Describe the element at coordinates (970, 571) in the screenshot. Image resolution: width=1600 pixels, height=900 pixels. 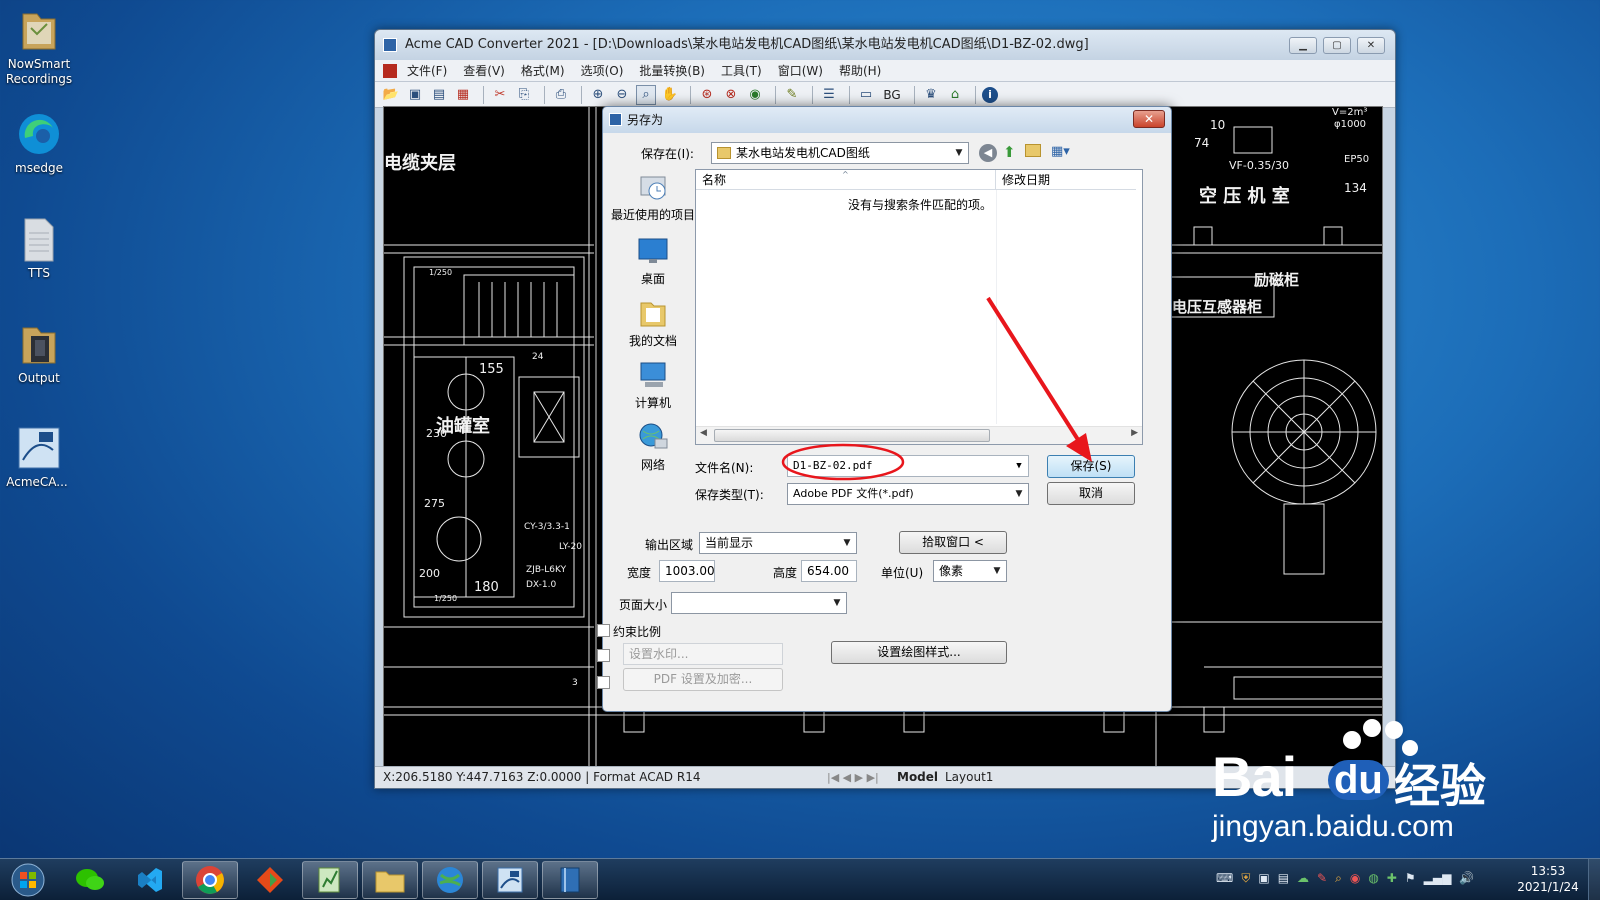
I see `unit-dropdown: 像素 ▼` at that location.